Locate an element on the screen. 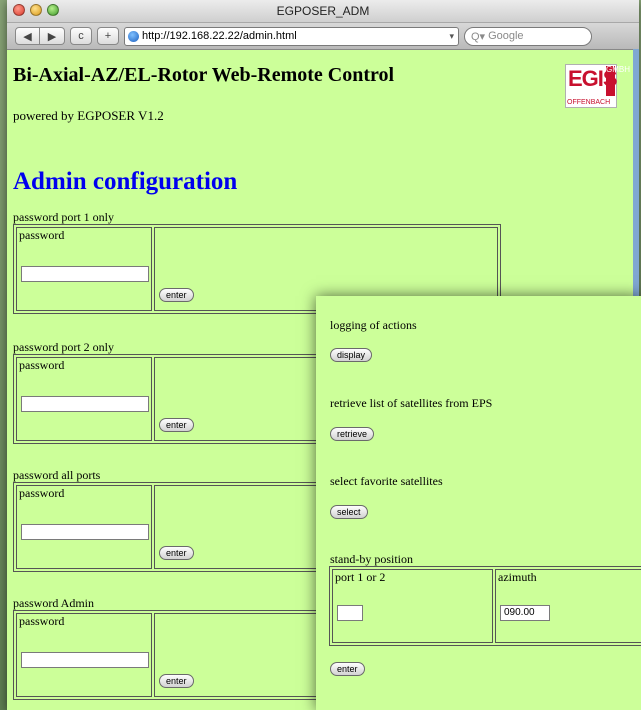 The width and height of the screenshot is (641, 710). azimuth-column-label: azimuth is located at coordinates (517, 577).